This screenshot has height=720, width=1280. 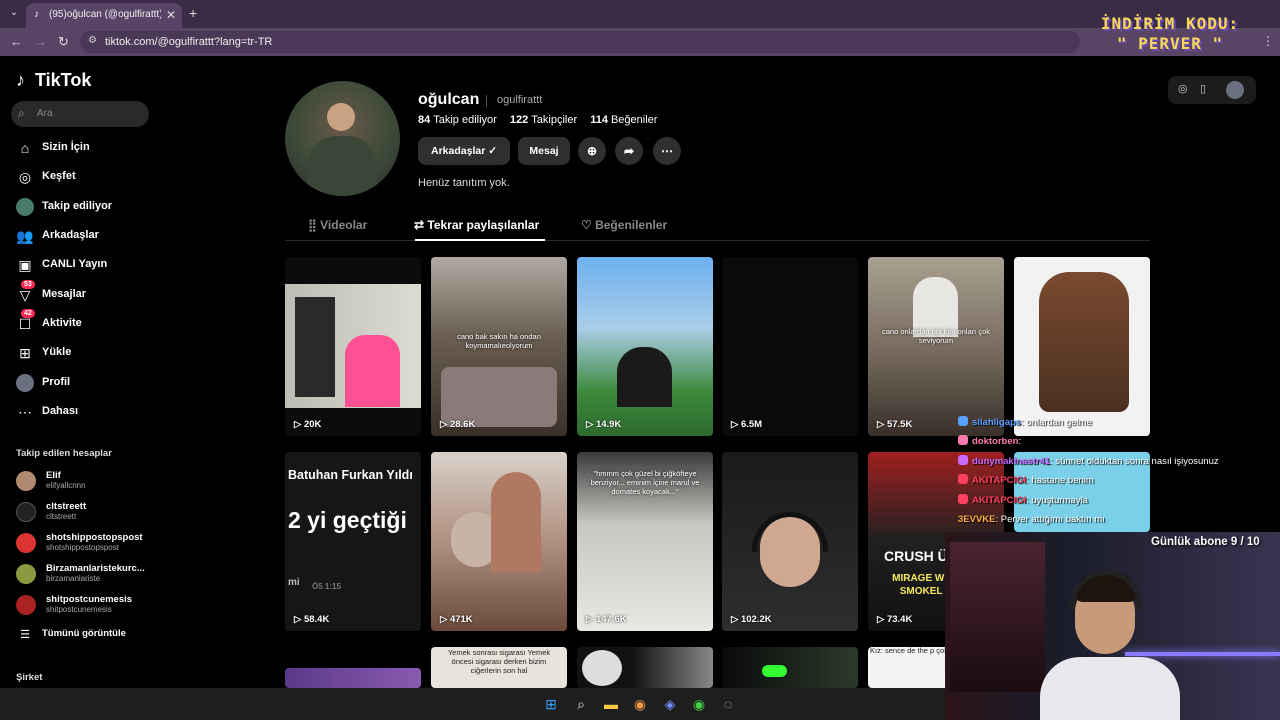 I want to click on chat-message: doktorben:, so click(x=989, y=443).